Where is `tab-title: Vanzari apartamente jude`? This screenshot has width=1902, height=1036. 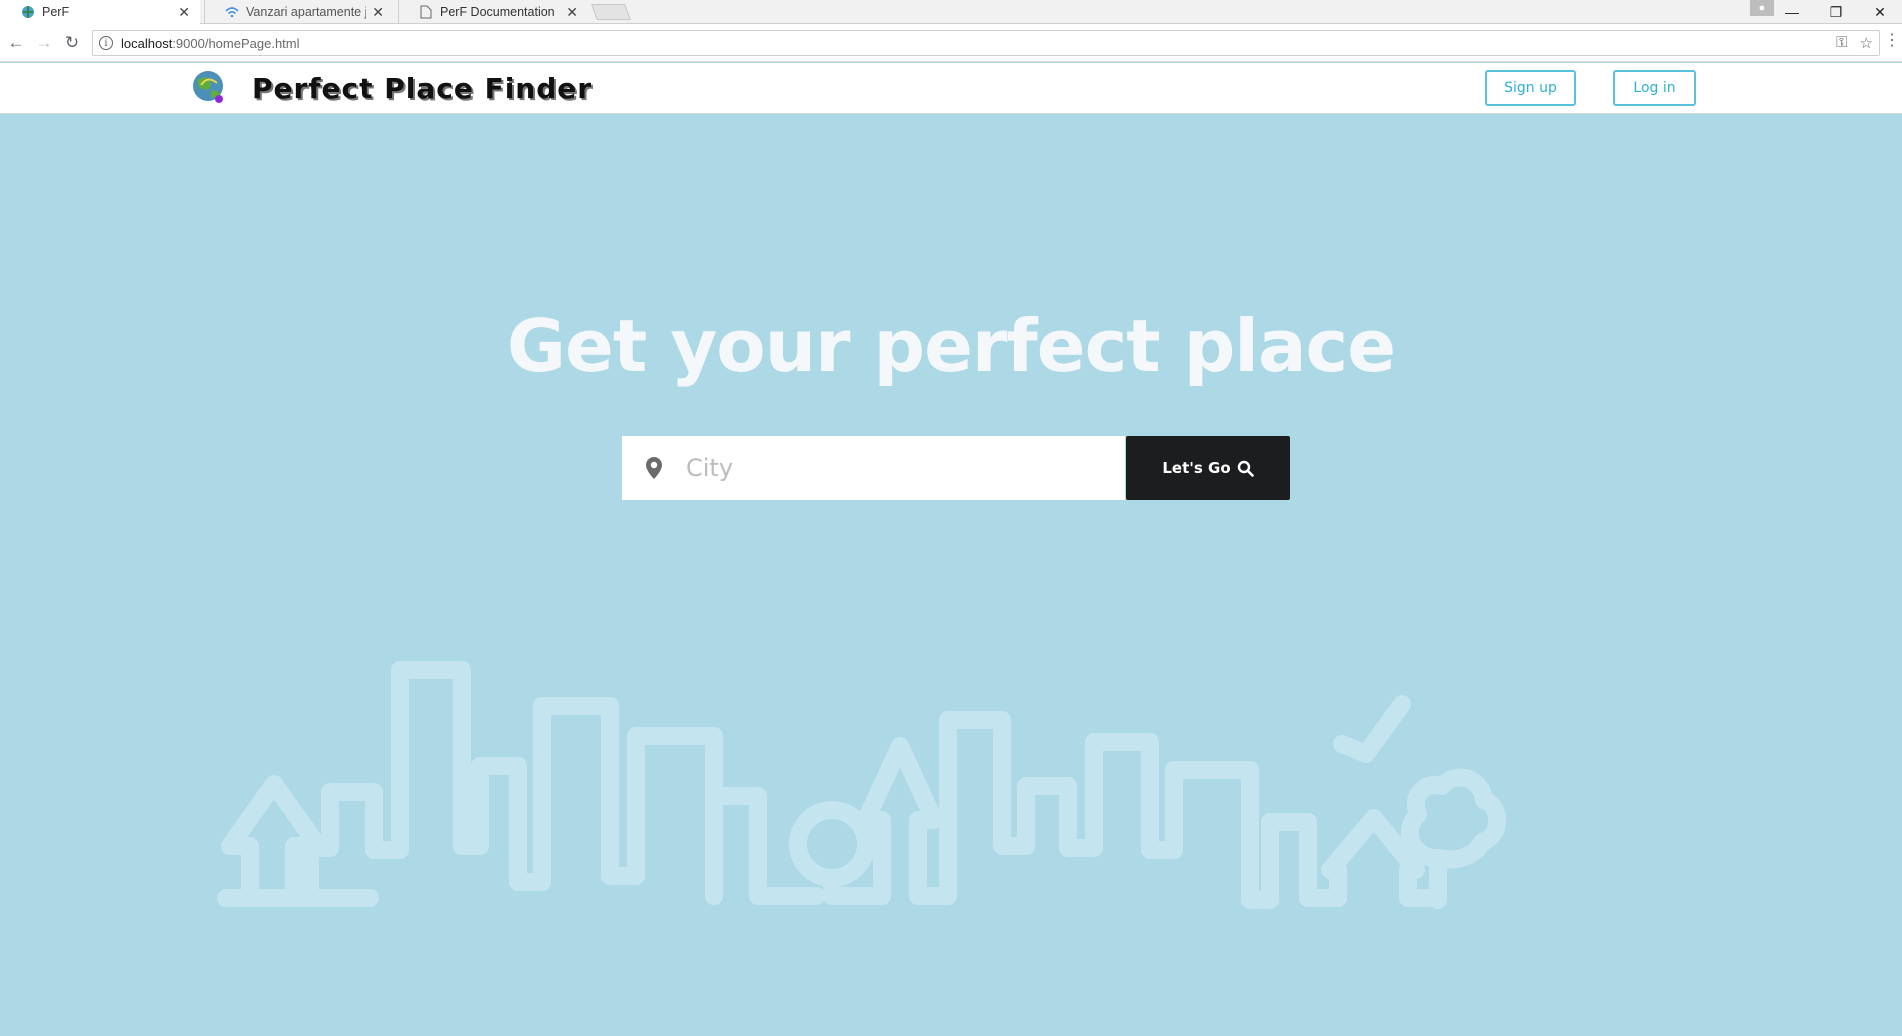
tab-title: Vanzari apartamente jude is located at coordinates (306, 12).